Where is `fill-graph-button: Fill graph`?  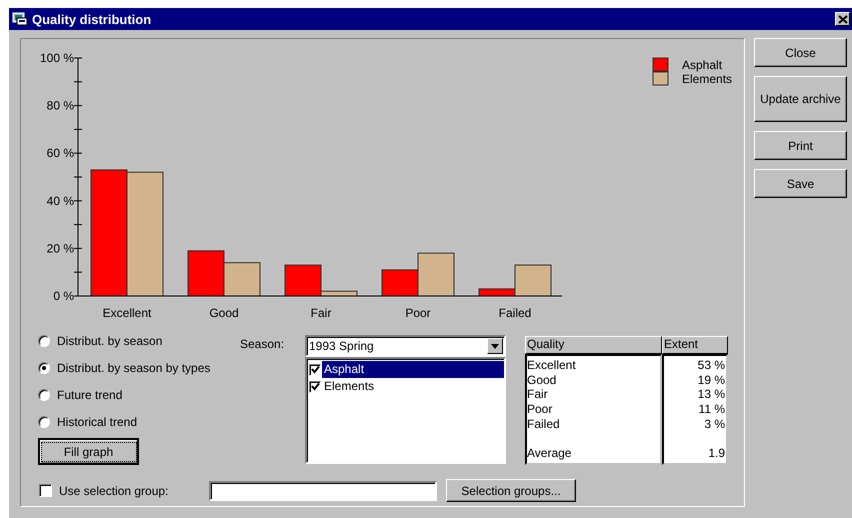 fill-graph-button: Fill graph is located at coordinates (88, 451).